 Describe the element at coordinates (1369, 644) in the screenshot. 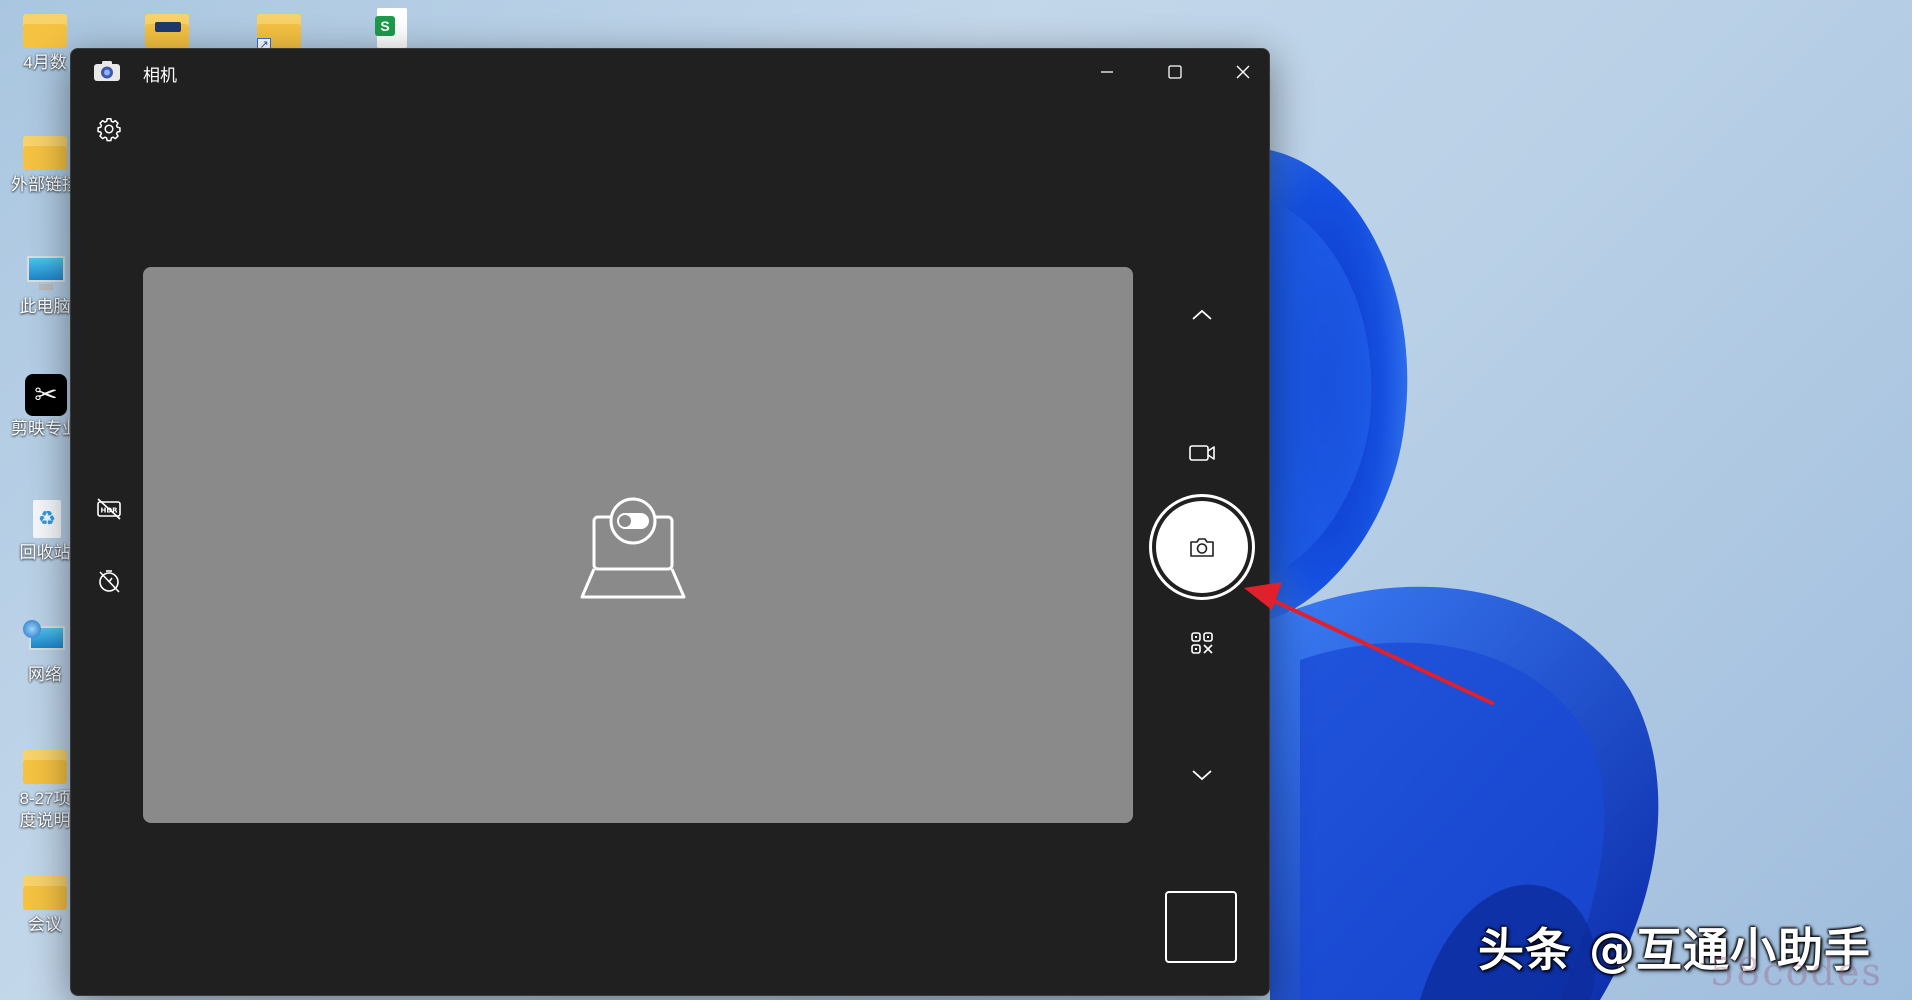

I see `annotation-arrow` at that location.